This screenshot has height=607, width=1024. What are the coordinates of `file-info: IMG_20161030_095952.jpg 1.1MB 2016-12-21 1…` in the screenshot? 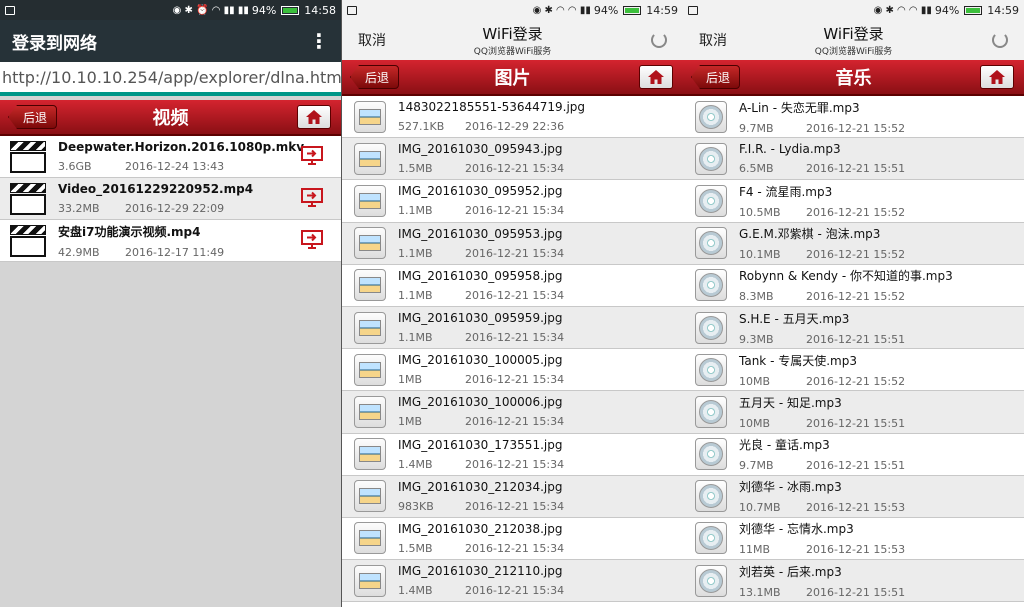 It's located at (481, 200).